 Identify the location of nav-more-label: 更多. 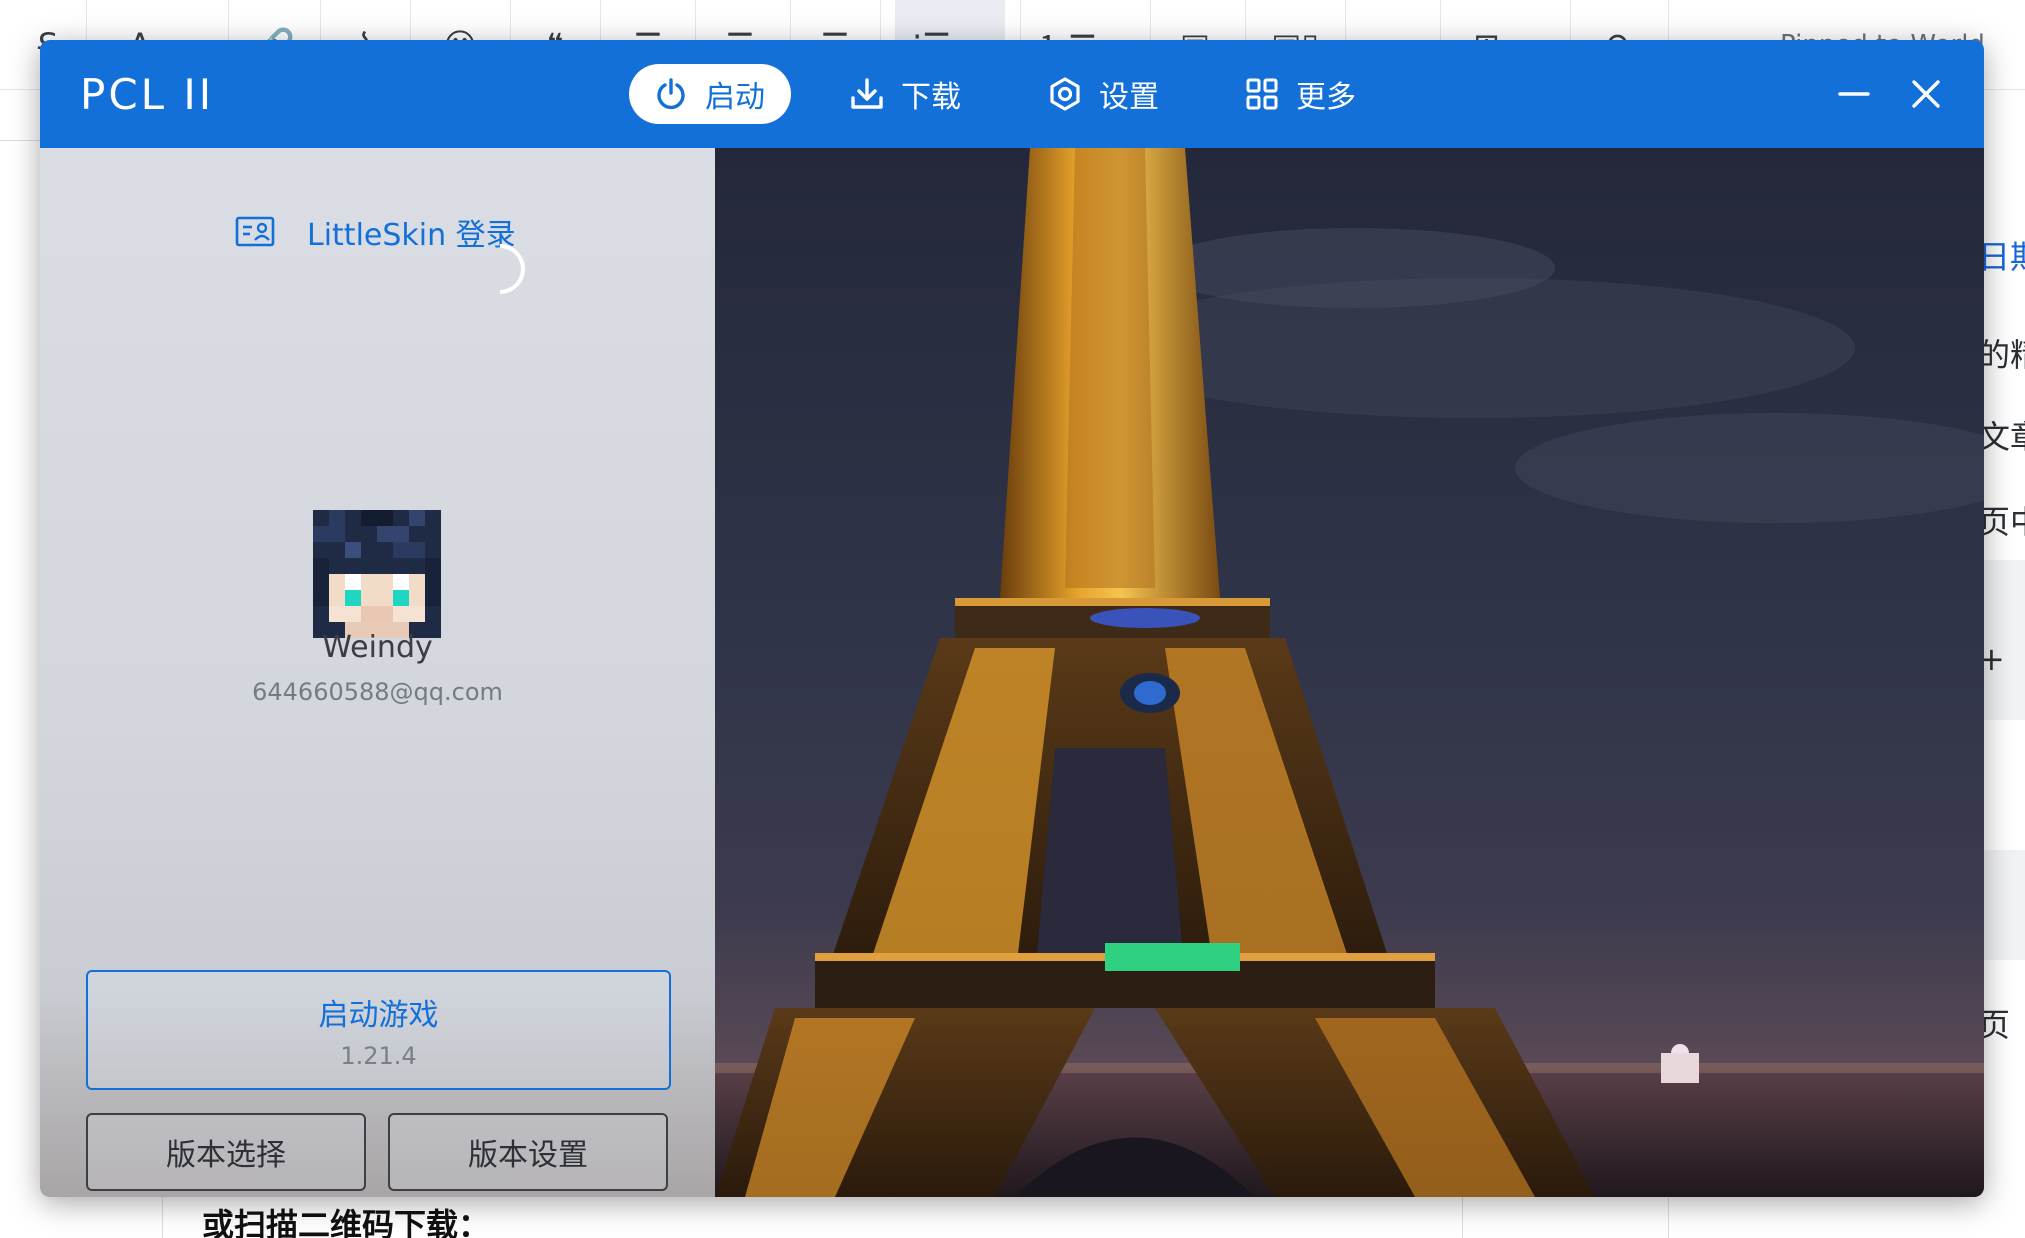
(1326, 97).